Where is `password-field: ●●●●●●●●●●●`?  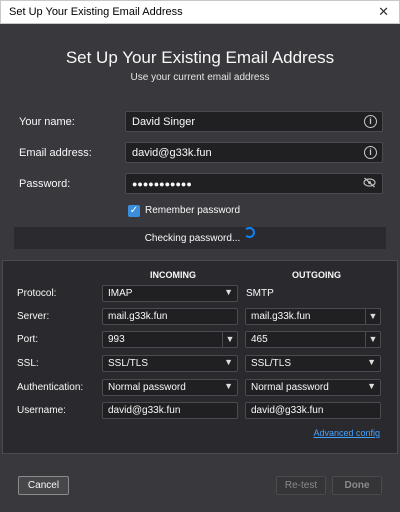
password-field: ●●●●●●●●●●● is located at coordinates (254, 183).